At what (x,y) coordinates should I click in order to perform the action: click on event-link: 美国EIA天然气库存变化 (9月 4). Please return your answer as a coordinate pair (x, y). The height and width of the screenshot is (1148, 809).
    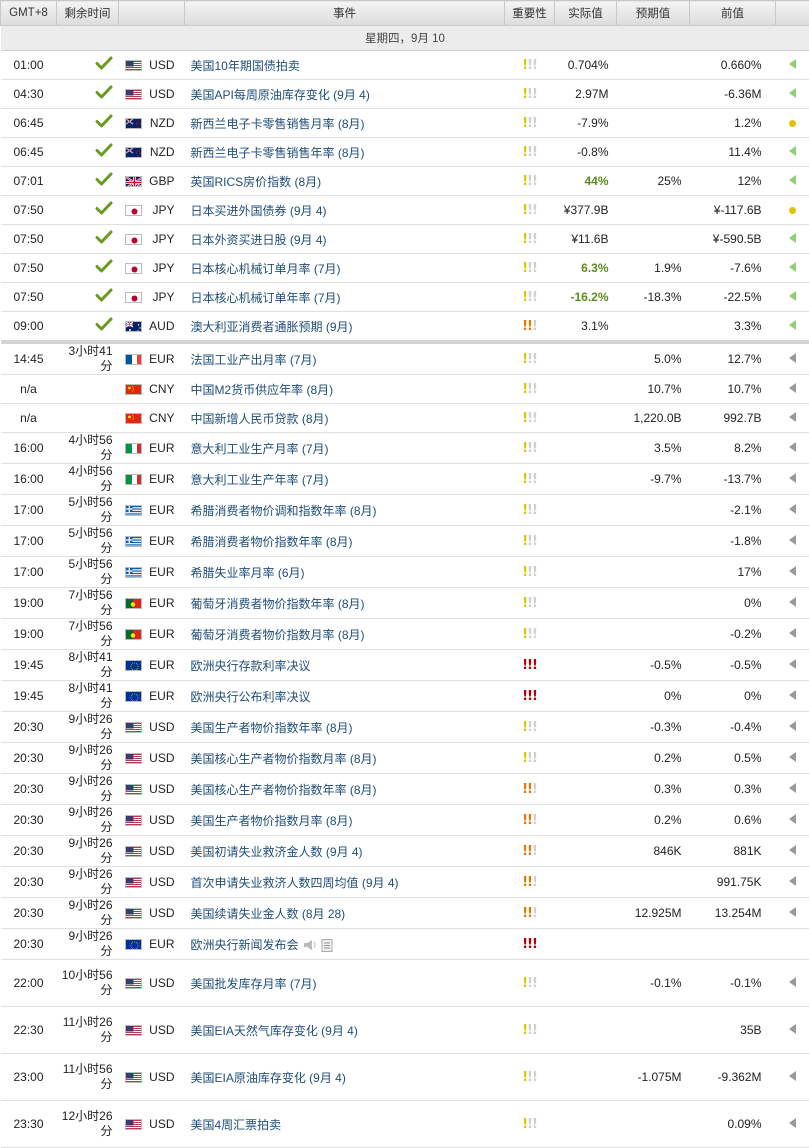
    Looking at the image, I should click on (274, 1031).